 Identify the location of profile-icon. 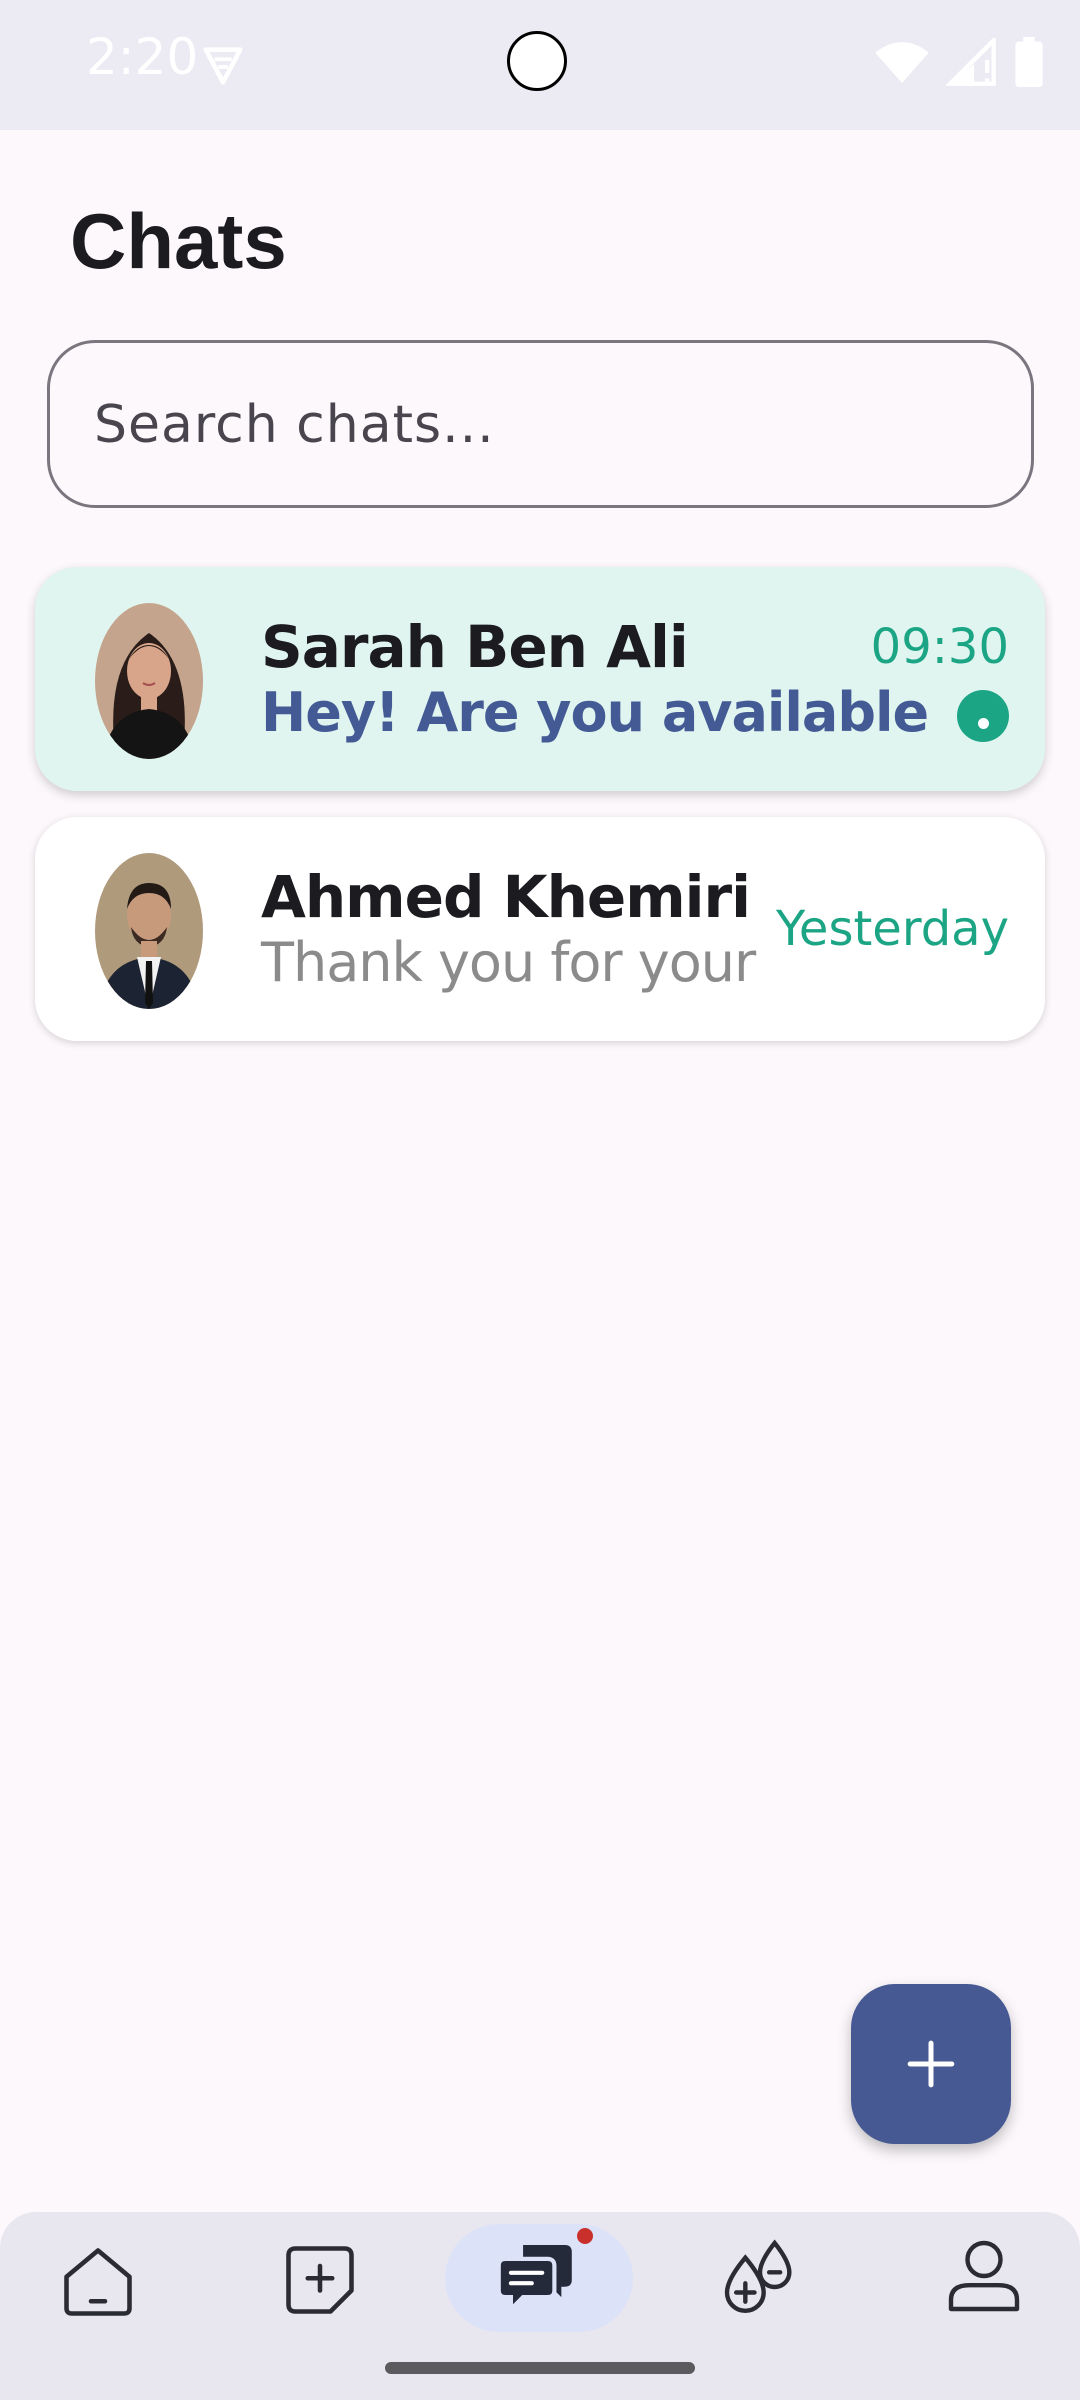
(984, 2276).